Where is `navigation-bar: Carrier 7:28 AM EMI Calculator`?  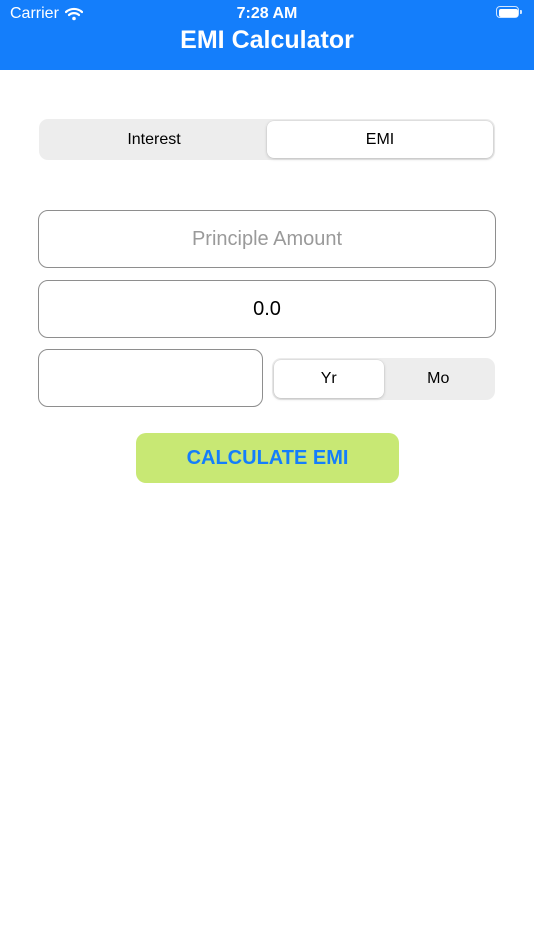 navigation-bar: Carrier 7:28 AM EMI Calculator is located at coordinates (267, 35).